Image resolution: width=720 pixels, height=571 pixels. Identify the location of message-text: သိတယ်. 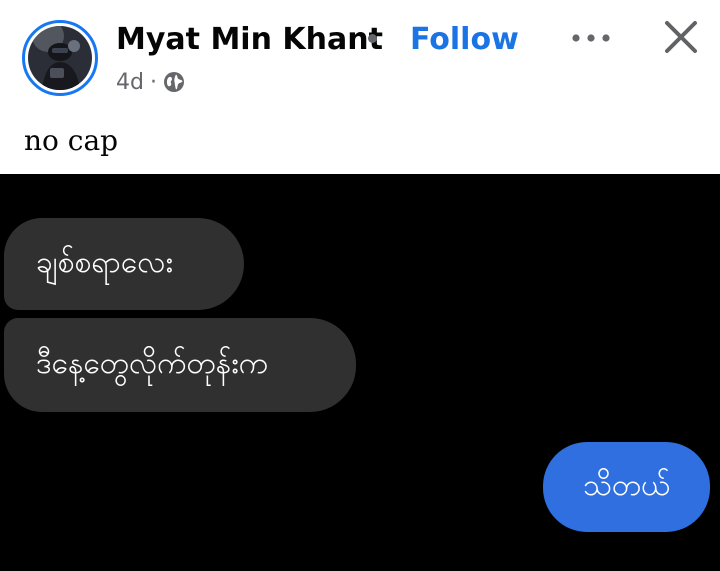
(626, 485).